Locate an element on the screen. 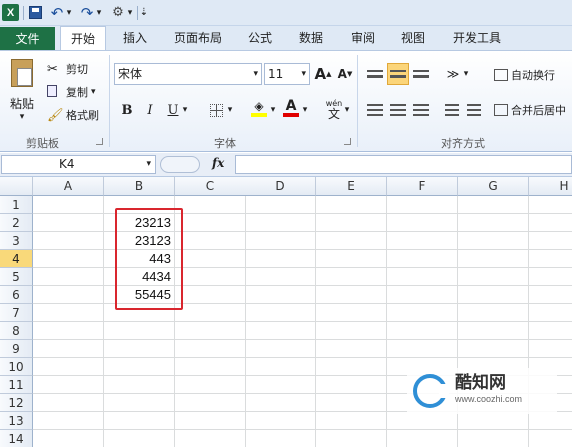  border-button is located at coordinates (216, 110).